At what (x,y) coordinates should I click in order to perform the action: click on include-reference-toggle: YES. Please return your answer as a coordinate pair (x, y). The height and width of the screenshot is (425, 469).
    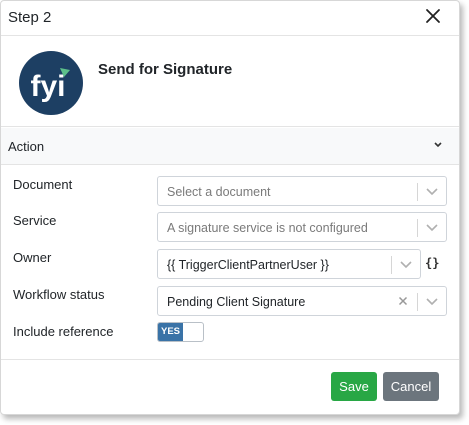
    Looking at the image, I should click on (180, 332).